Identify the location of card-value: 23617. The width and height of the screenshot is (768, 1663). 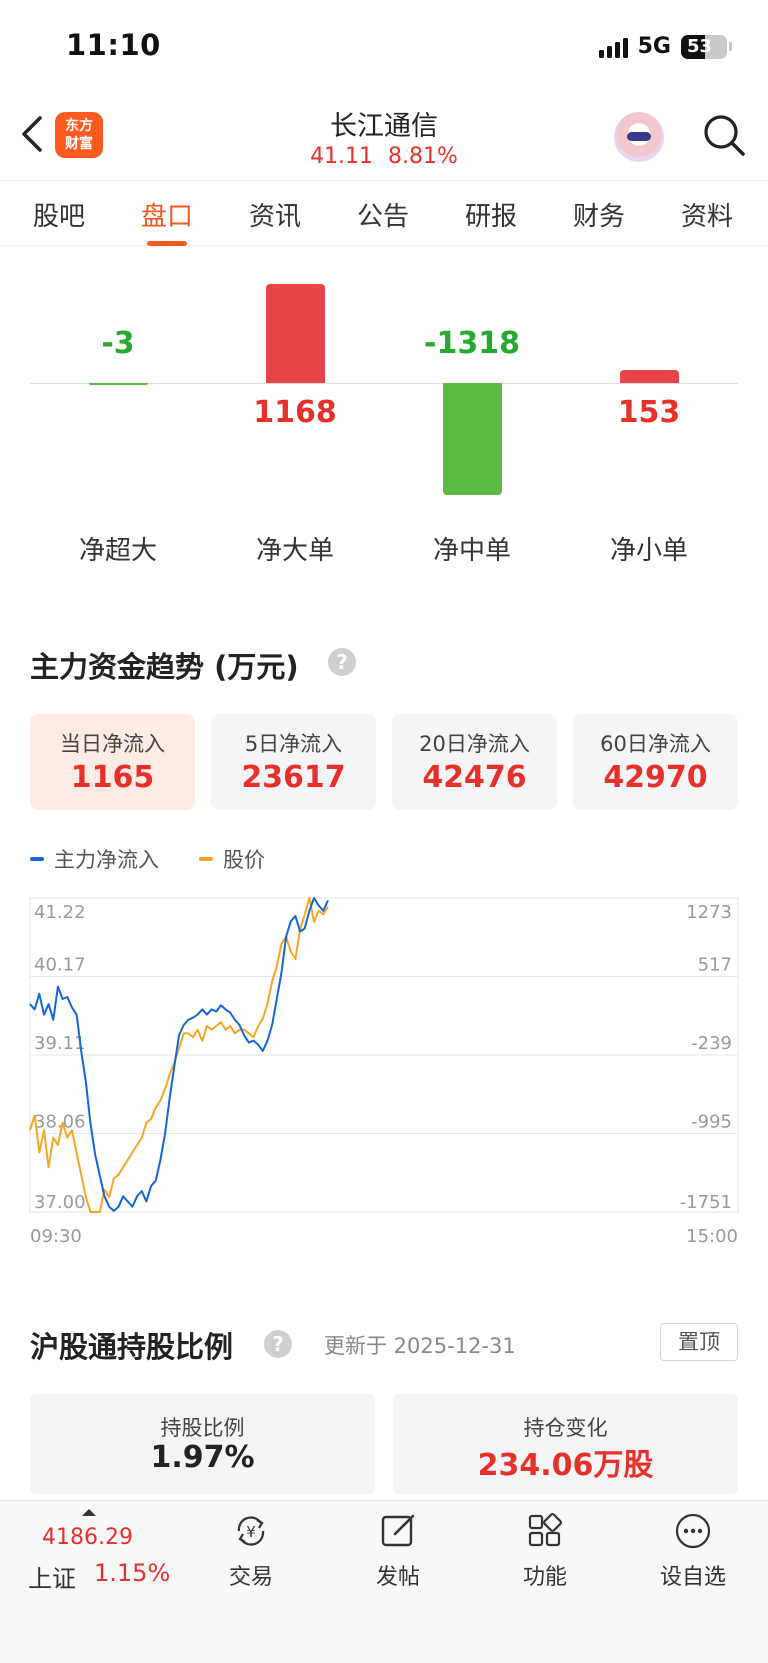
(293, 777).